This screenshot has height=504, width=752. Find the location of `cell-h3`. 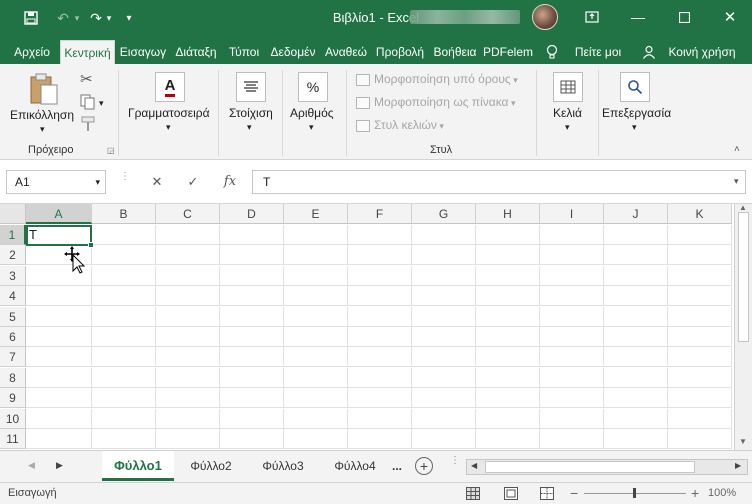

cell-h3 is located at coordinates (508, 275).